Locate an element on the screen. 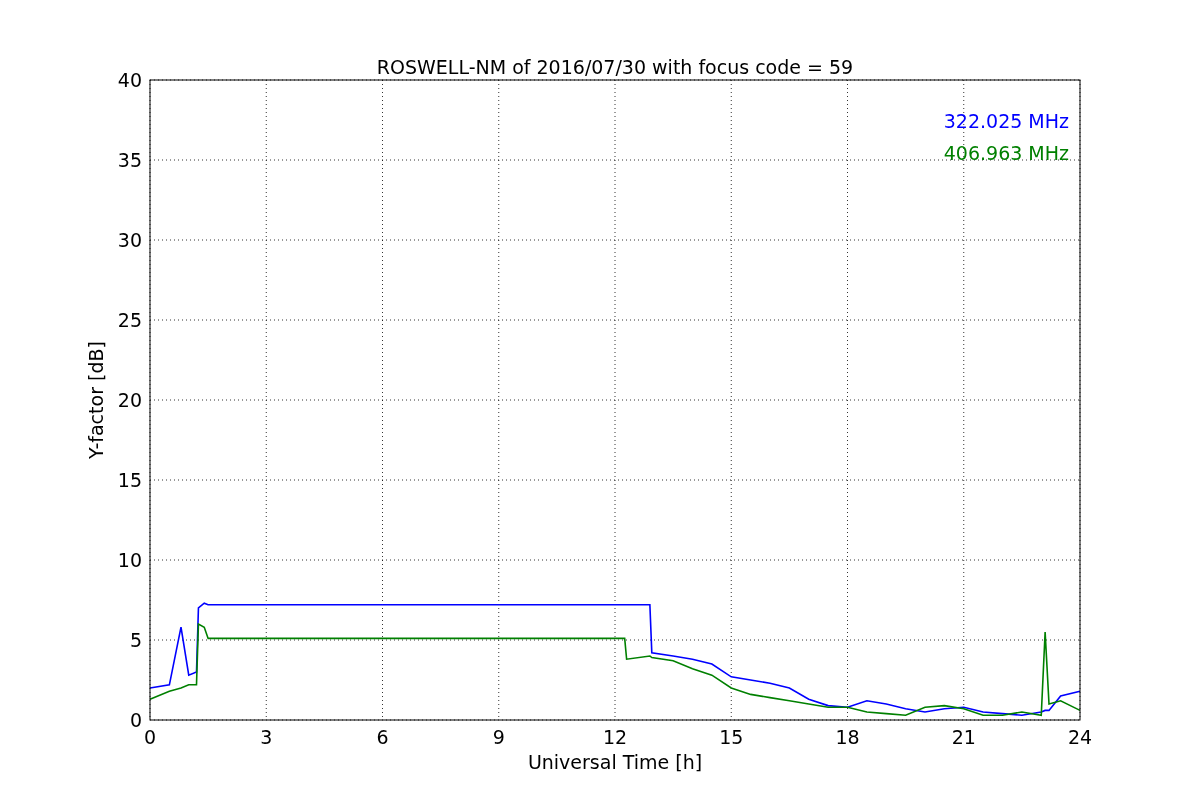 This screenshot has width=1200, height=800. x-tick-label: 3 is located at coordinates (266, 737).